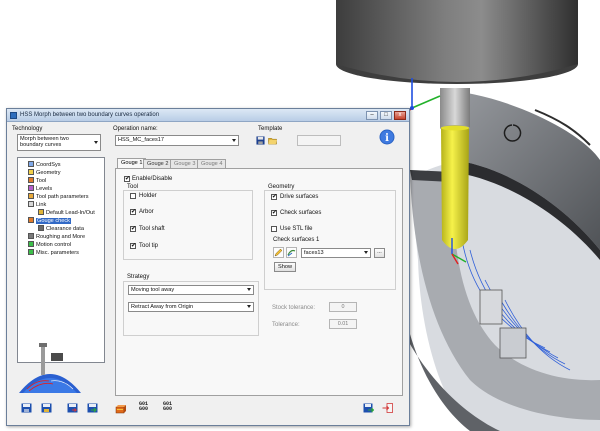 The width and height of the screenshot is (600, 431). Describe the element at coordinates (61, 228) in the screenshot. I see `tree-item-clearance-data: Clearance data` at that location.